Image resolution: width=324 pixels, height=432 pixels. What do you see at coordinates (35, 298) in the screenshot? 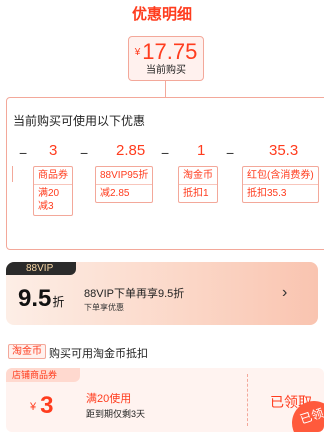
I see `vip-rate-value: 9.5` at bounding box center [35, 298].